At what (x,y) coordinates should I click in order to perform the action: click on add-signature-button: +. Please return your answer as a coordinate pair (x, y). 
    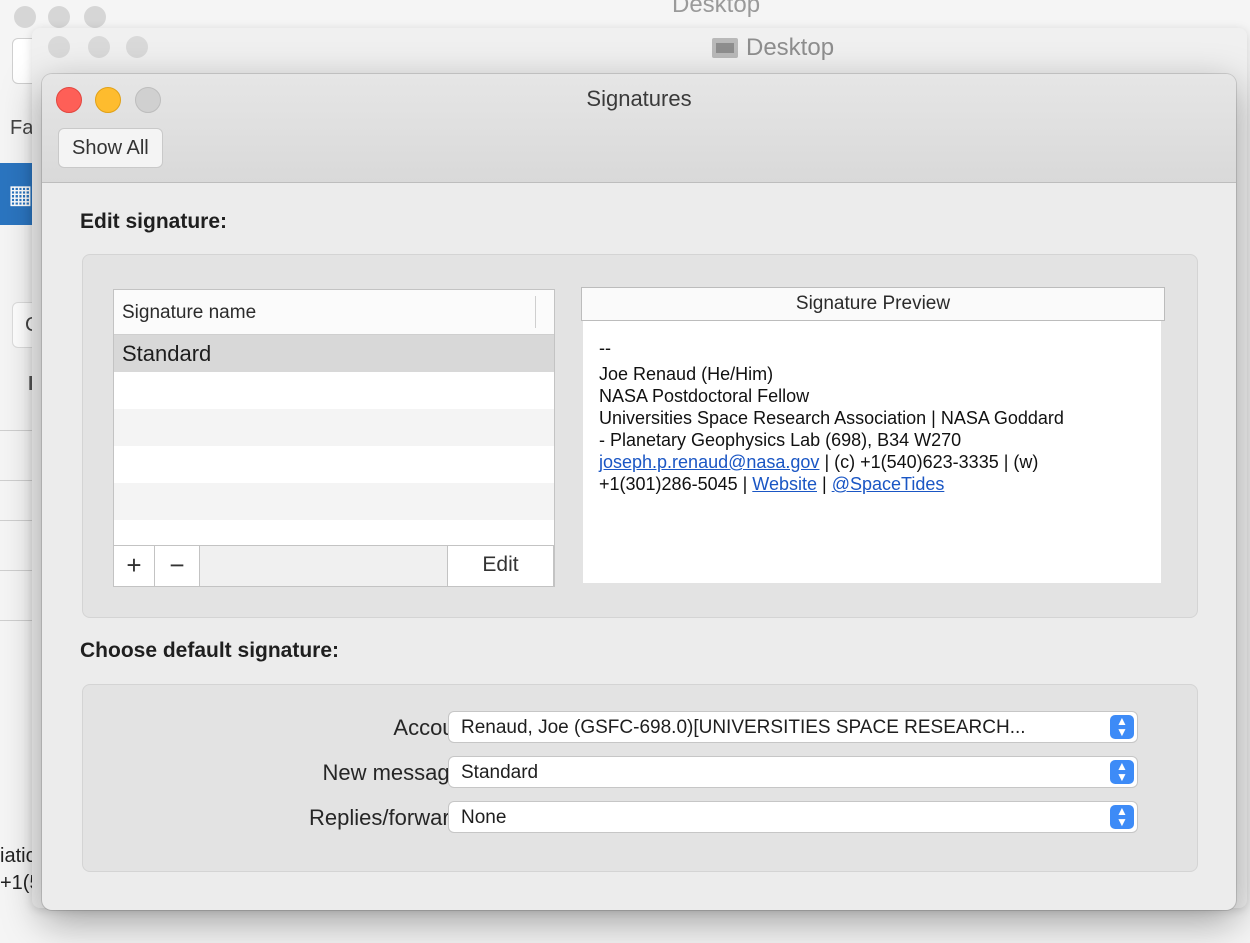
    Looking at the image, I should click on (134, 566).